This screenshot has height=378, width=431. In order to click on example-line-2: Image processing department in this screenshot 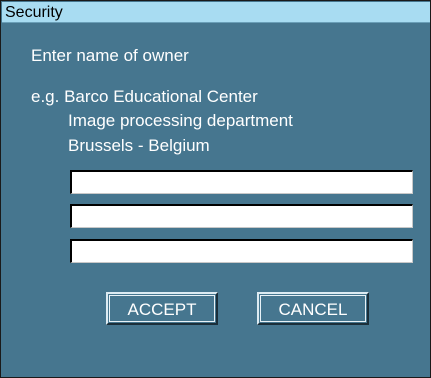, I will do `click(180, 120)`.